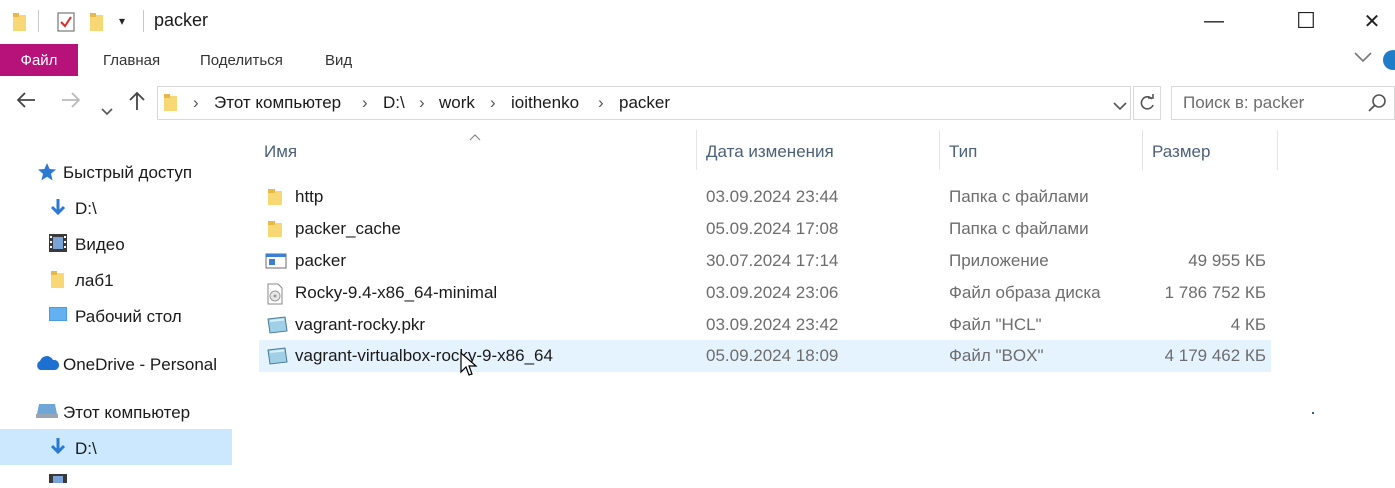 The height and width of the screenshot is (488, 1395). I want to click on close-button: ✕, so click(1372, 21).